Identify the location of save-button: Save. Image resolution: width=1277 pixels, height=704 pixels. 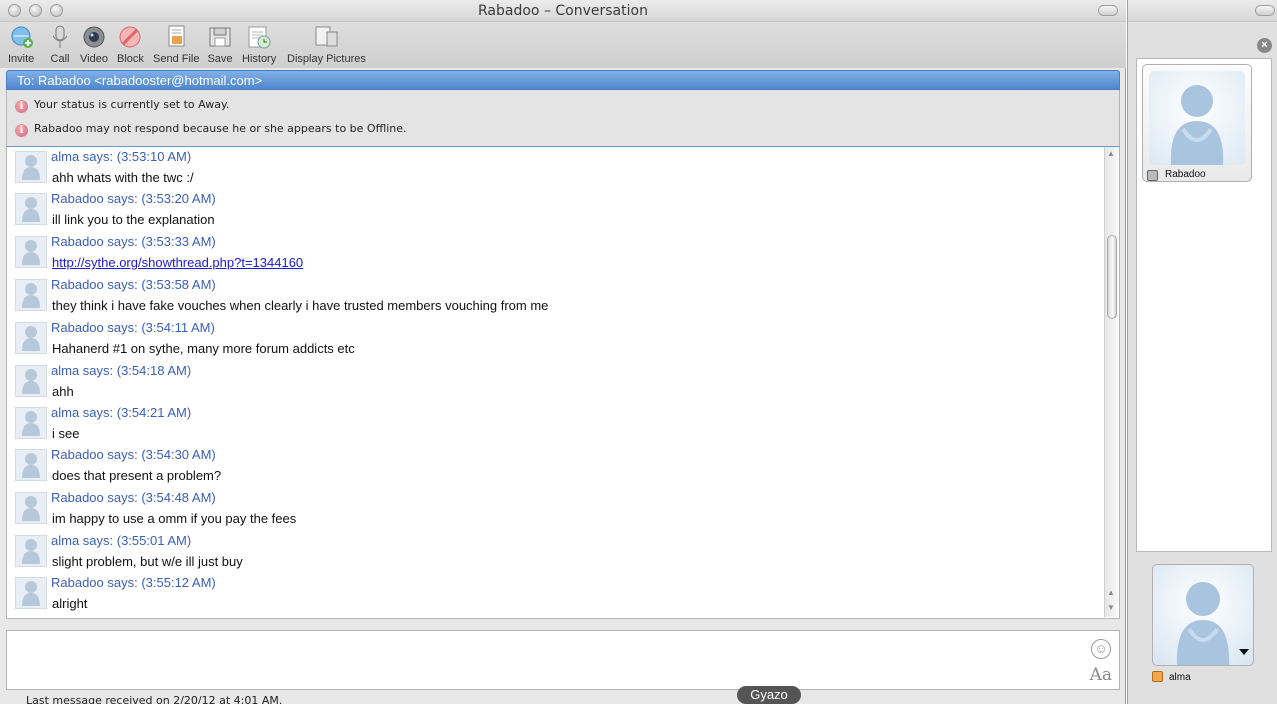
(220, 44).